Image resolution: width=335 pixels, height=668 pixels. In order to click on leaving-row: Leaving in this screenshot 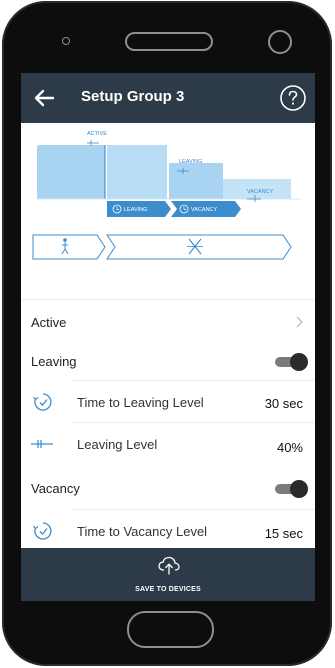, I will do `click(168, 361)`.